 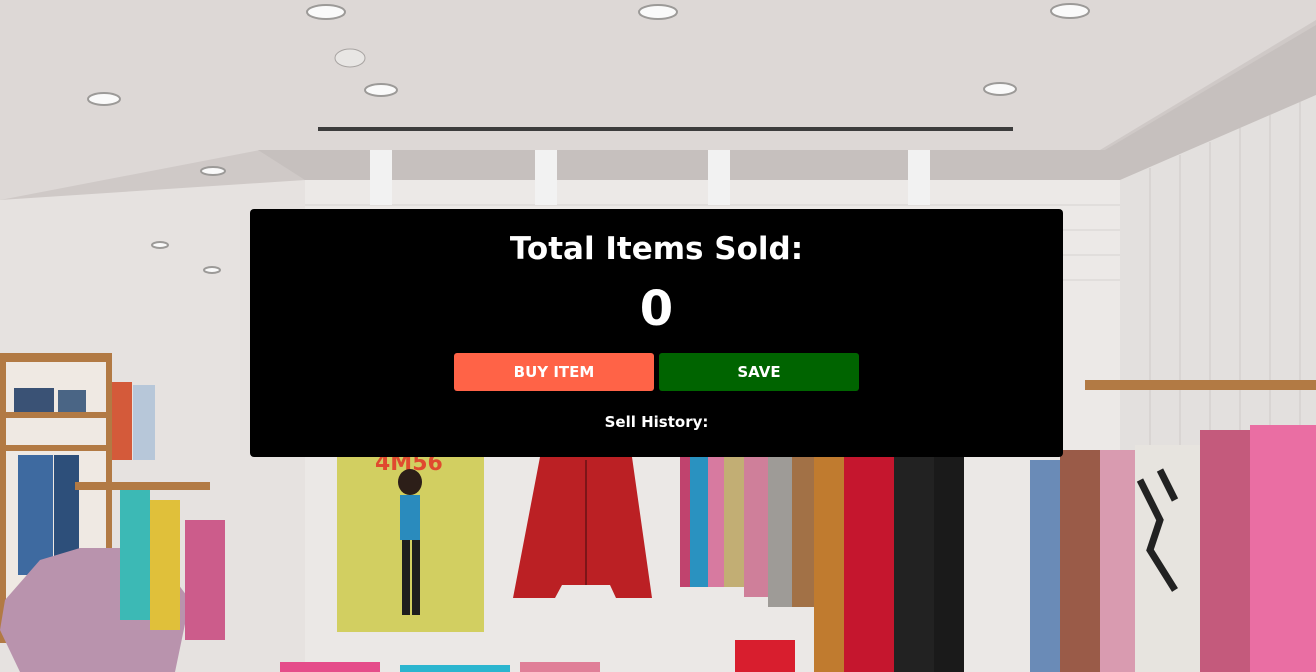 What do you see at coordinates (554, 372) in the screenshot?
I see `buy-item-button: BUY ITEM` at bounding box center [554, 372].